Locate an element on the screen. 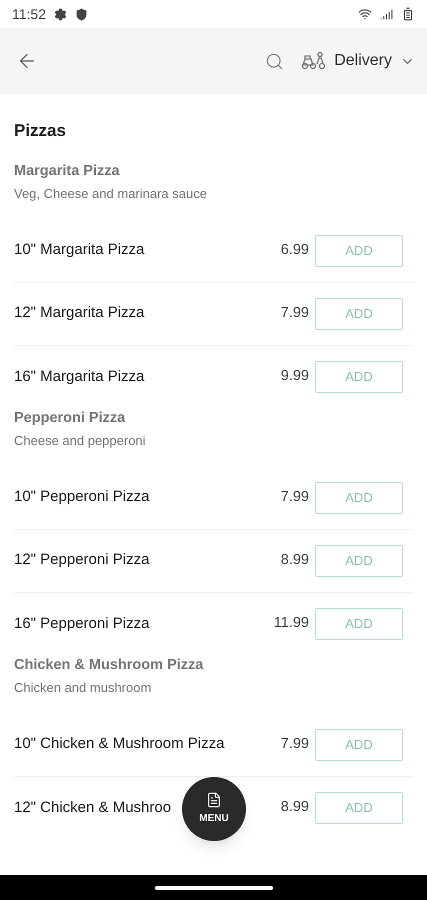 The width and height of the screenshot is (427, 900). group-description: Cheese and pepperoni is located at coordinates (80, 440).